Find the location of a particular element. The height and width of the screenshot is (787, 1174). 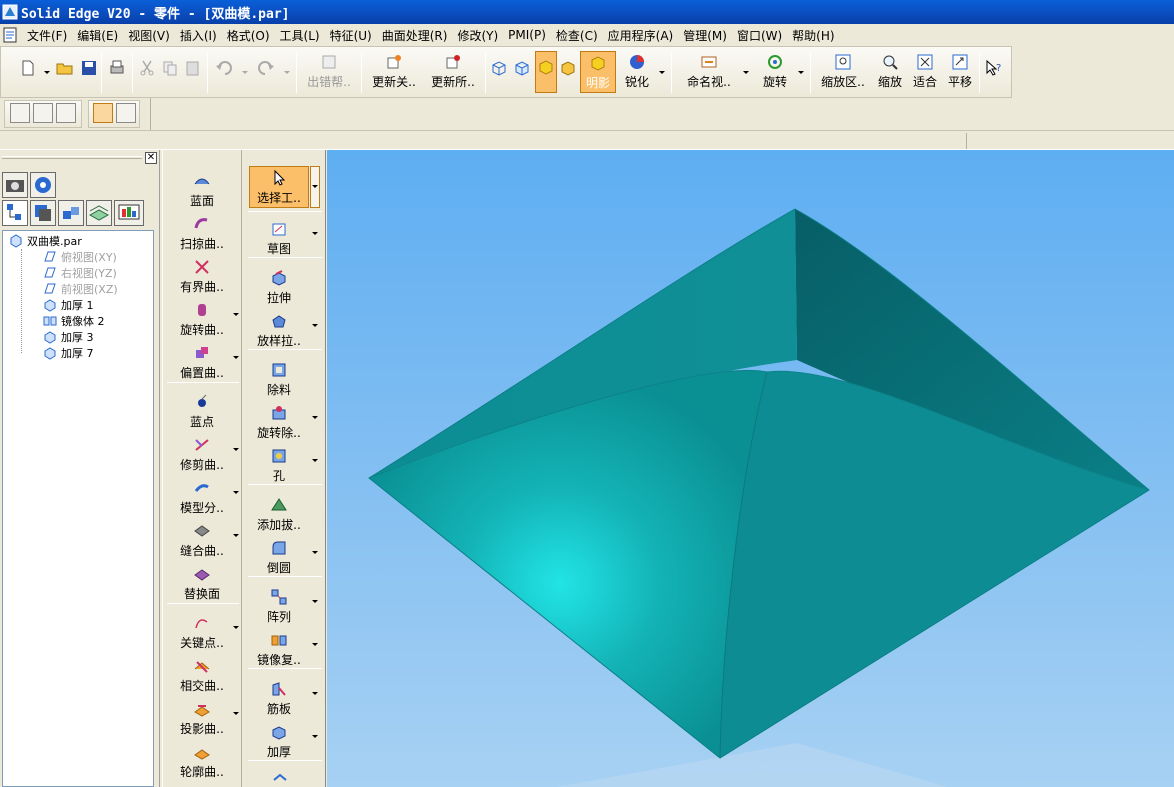

select-filter-icon is located at coordinates (103, 113).